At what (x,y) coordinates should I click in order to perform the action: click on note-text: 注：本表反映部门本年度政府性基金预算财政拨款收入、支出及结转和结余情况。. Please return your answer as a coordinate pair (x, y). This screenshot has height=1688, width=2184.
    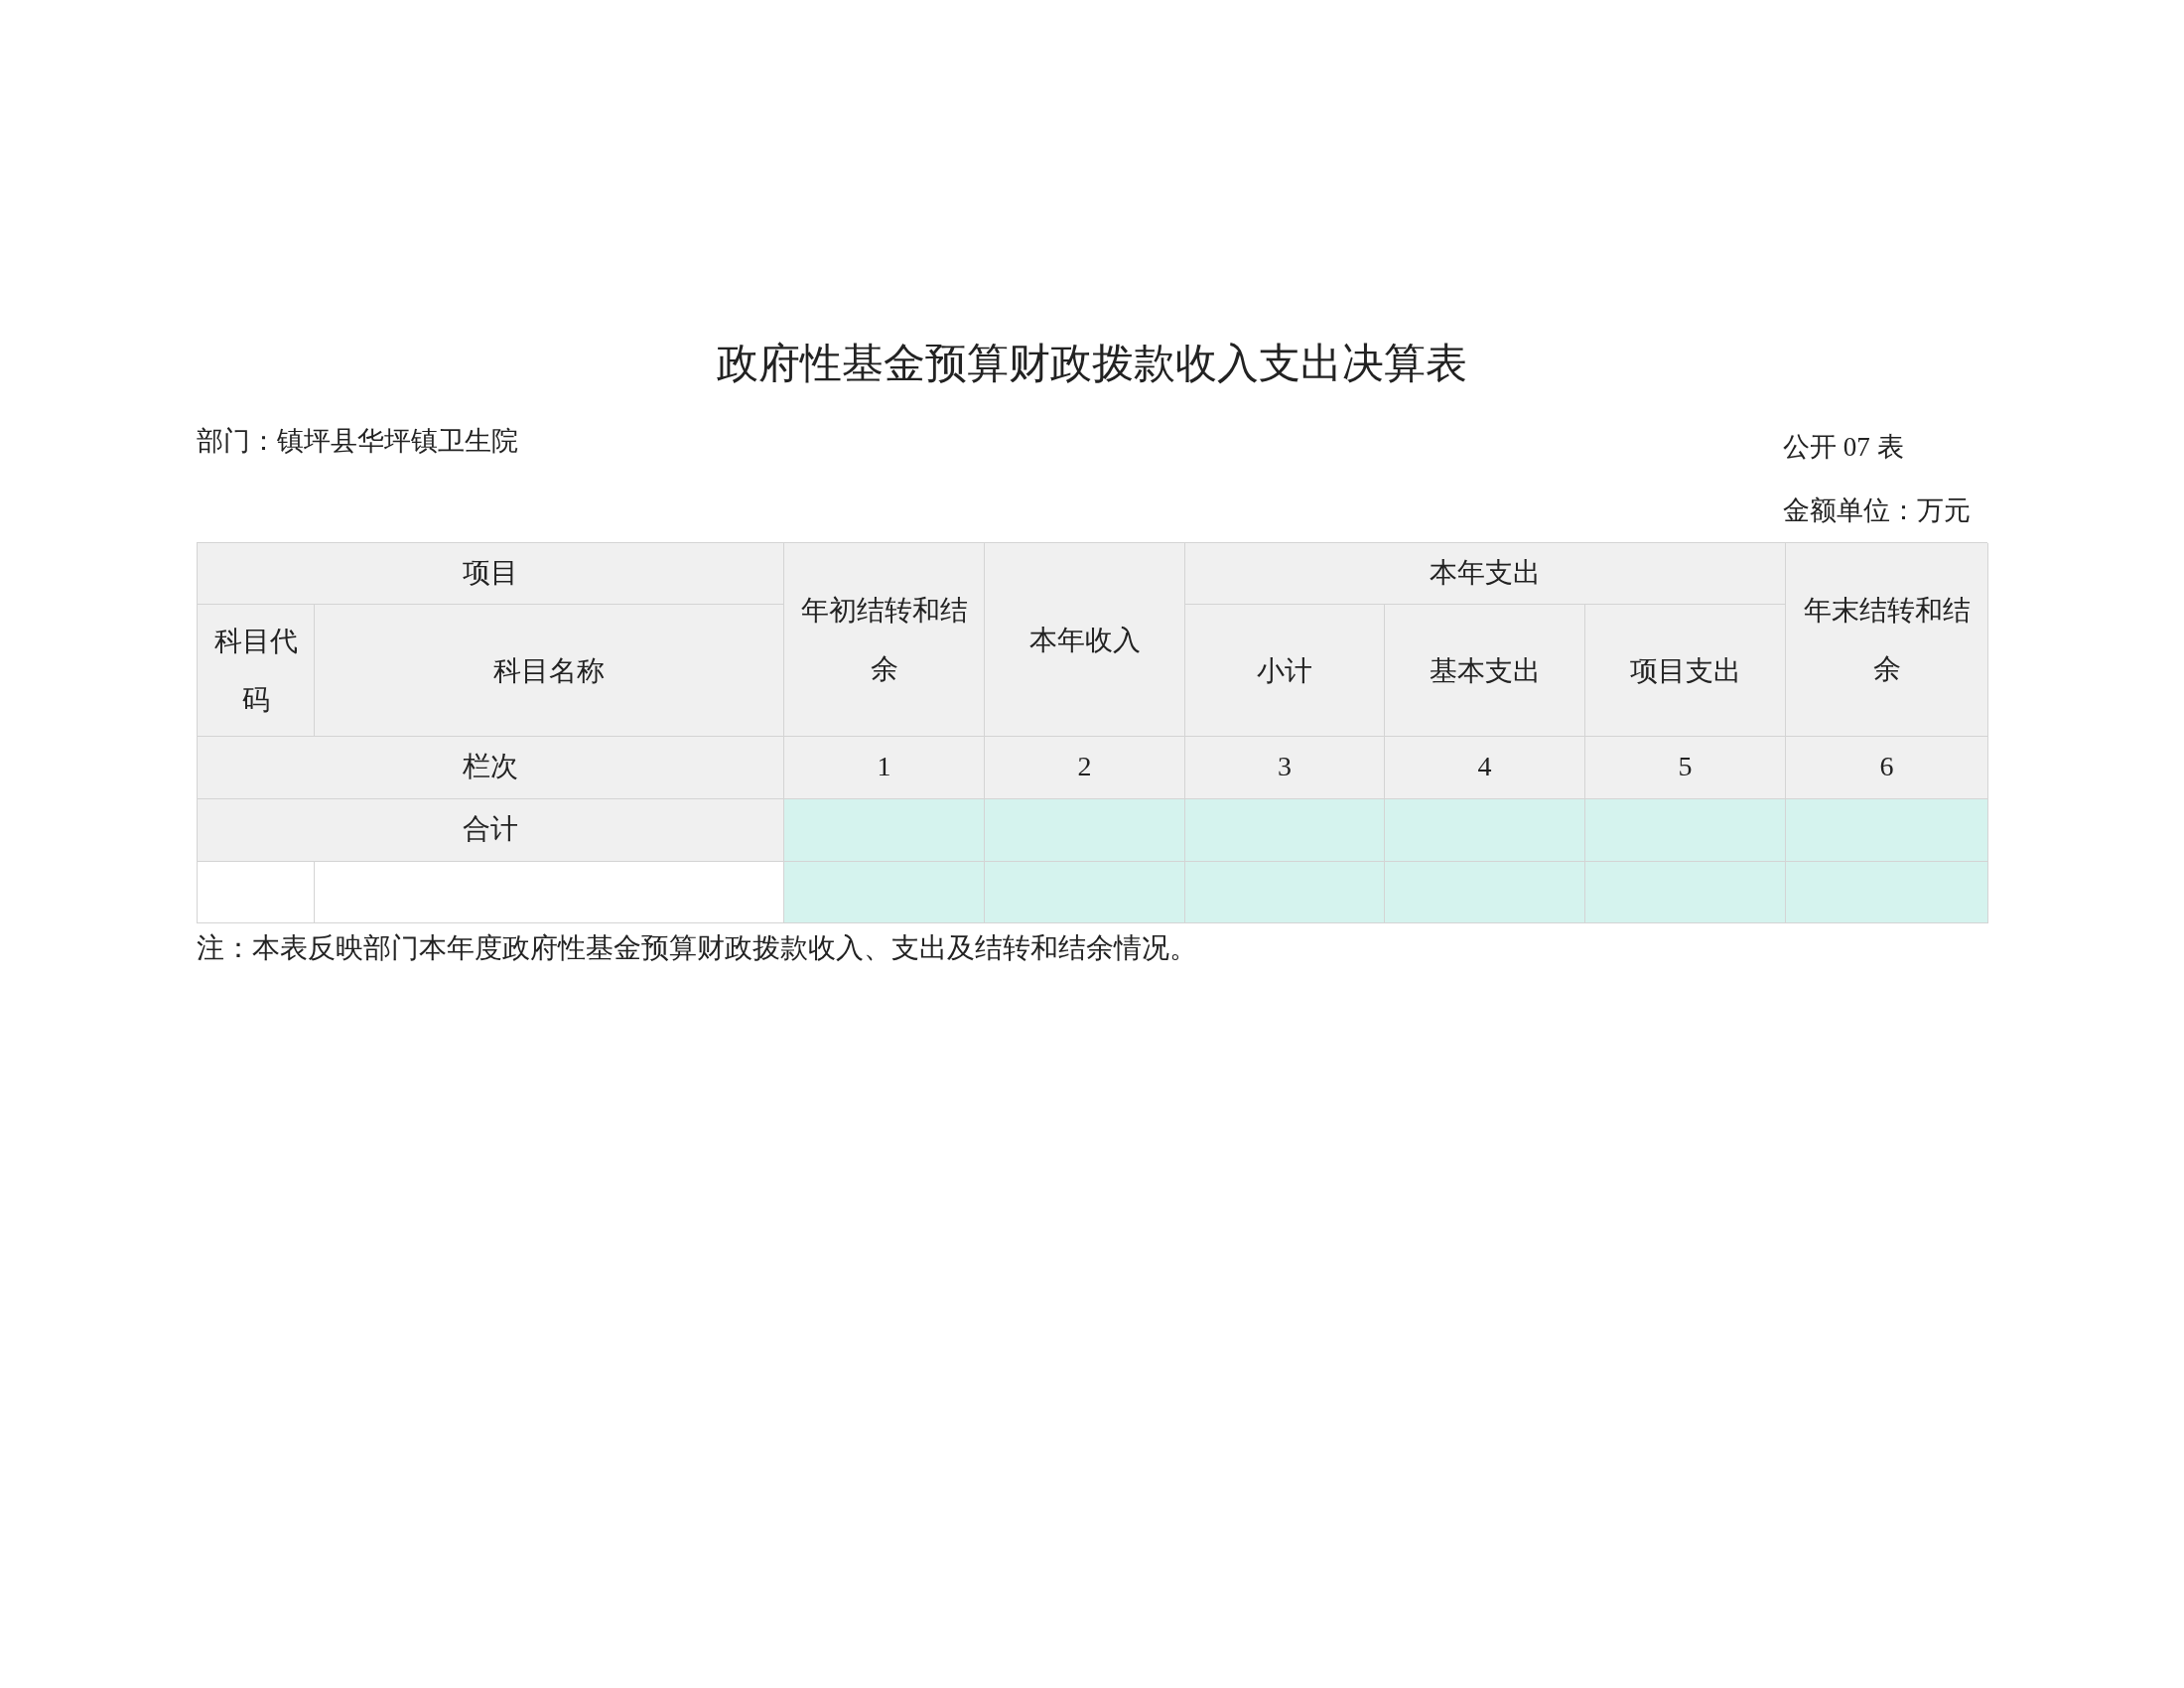
    Looking at the image, I should click on (697, 948).